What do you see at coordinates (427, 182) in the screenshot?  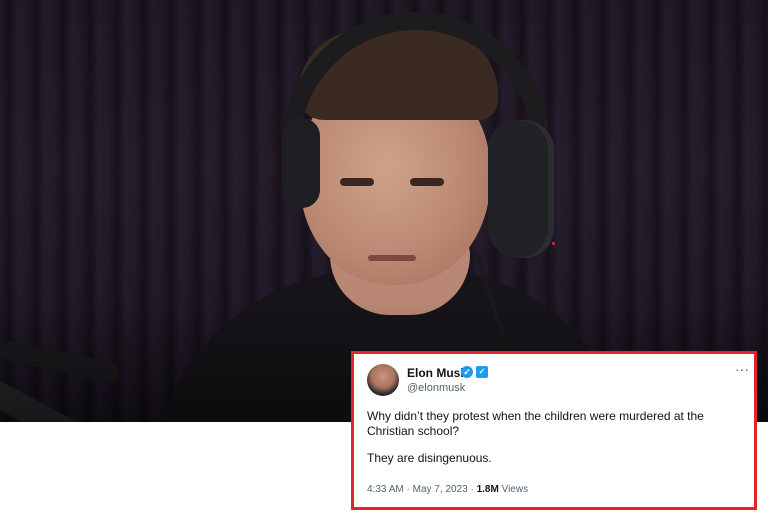 I see `person-eye-right` at bounding box center [427, 182].